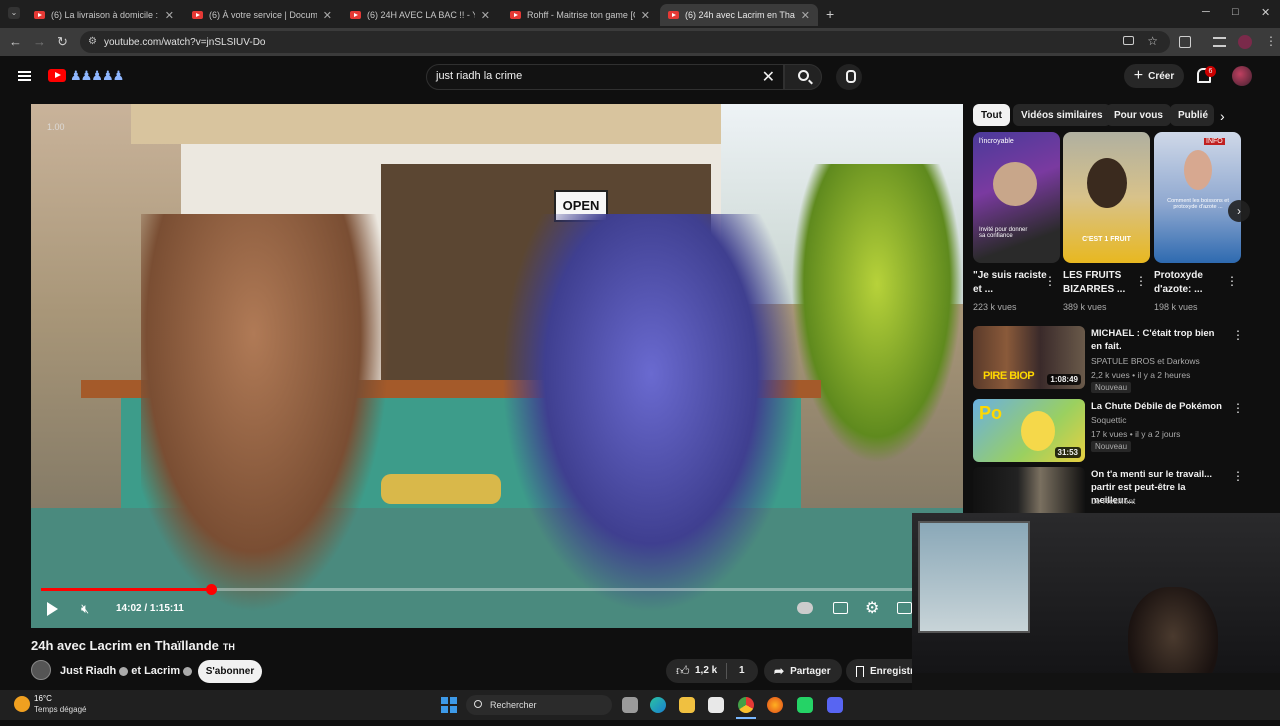 The height and width of the screenshot is (726, 1280). I want to click on channel-name: Just Riadh, so click(88, 671).